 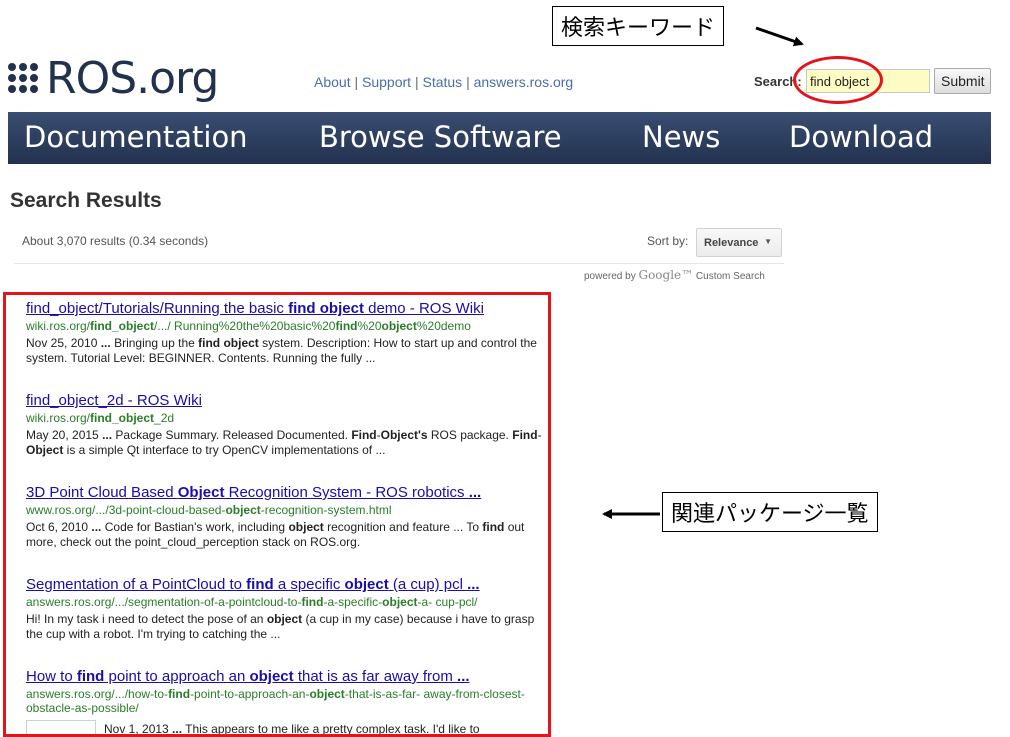 What do you see at coordinates (779, 36) in the screenshot?
I see `keyword-arrow-icon` at bounding box center [779, 36].